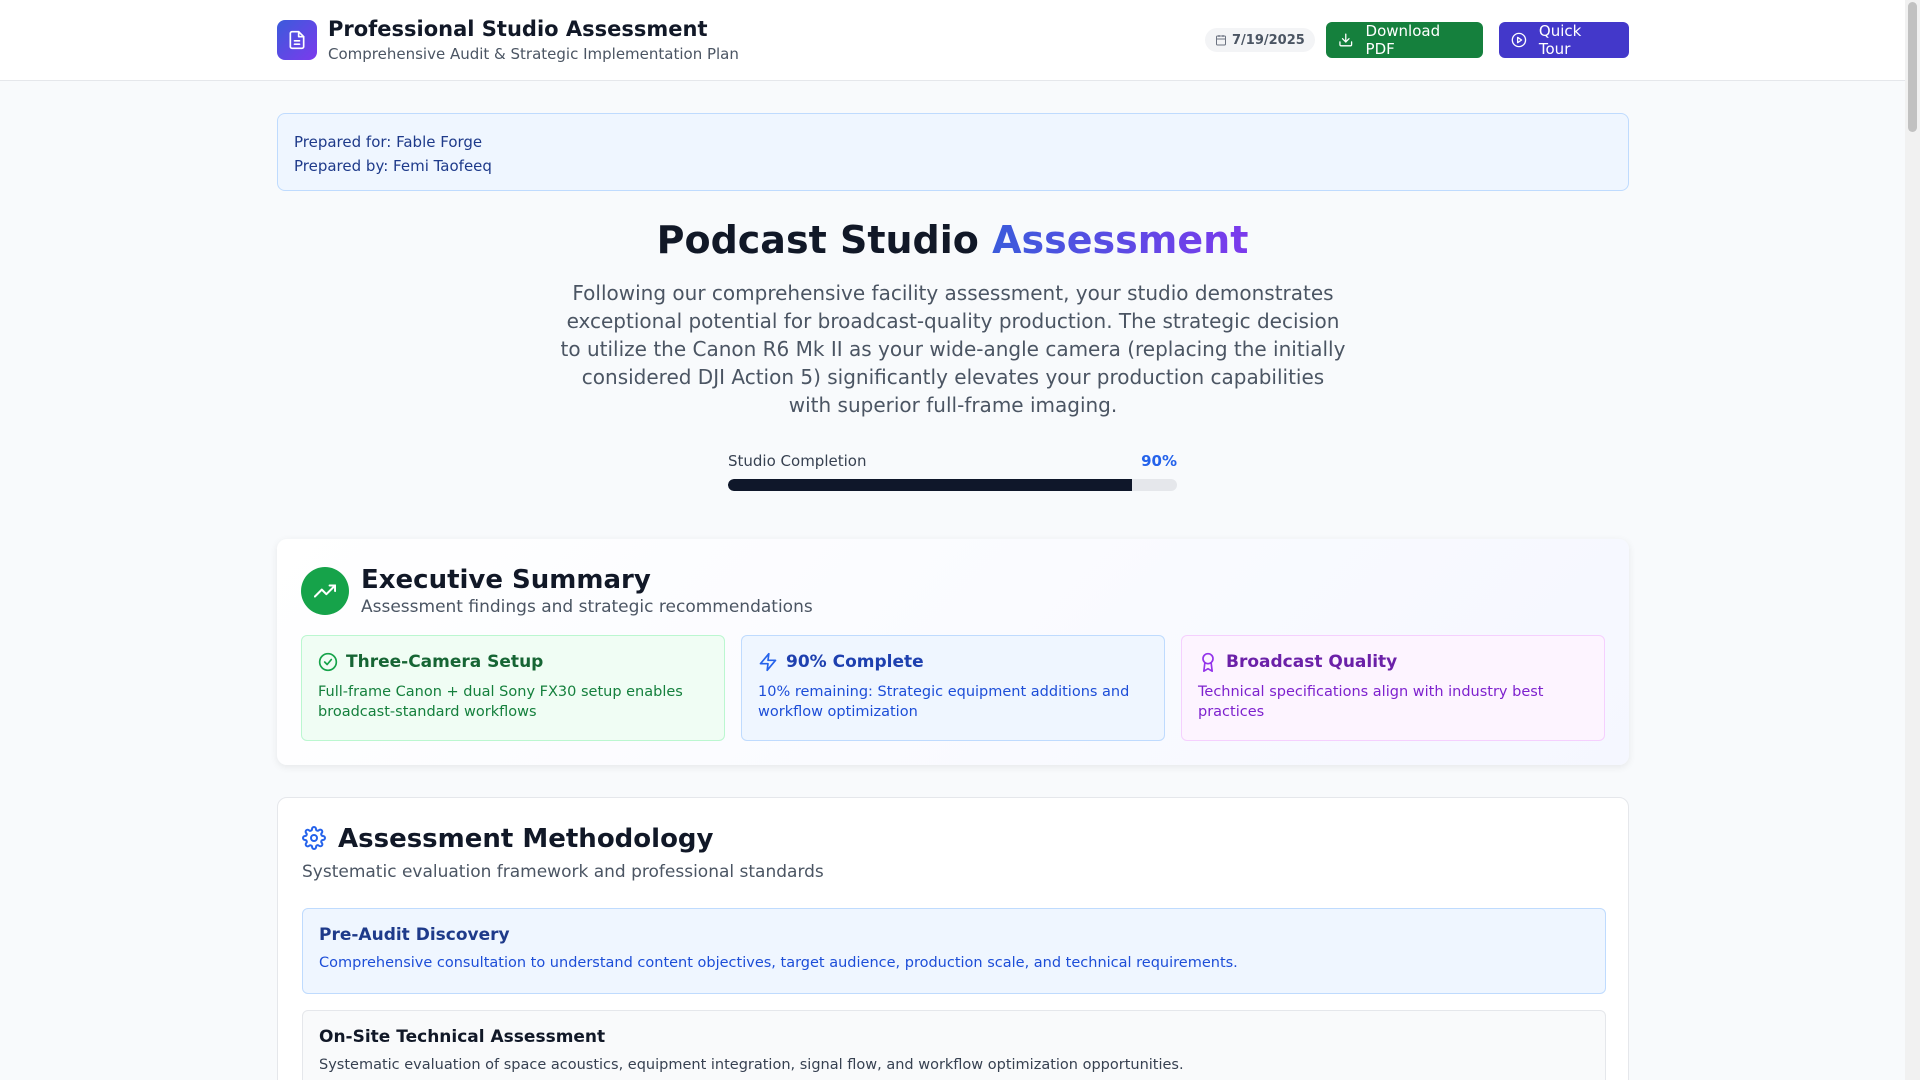  I want to click on check-circle-icon, so click(328, 662).